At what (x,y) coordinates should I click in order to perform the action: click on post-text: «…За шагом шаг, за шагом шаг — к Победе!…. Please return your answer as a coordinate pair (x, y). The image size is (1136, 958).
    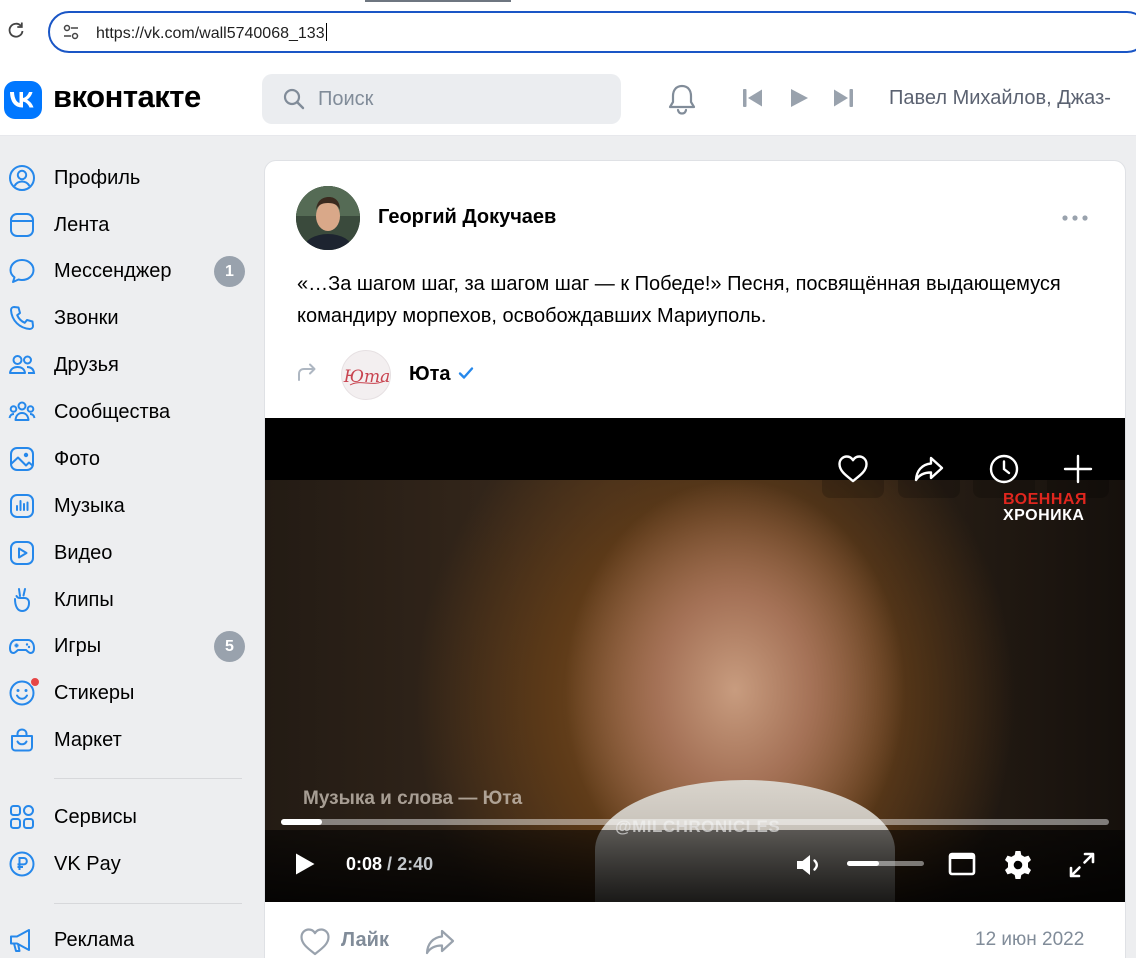
    Looking at the image, I should click on (679, 300).